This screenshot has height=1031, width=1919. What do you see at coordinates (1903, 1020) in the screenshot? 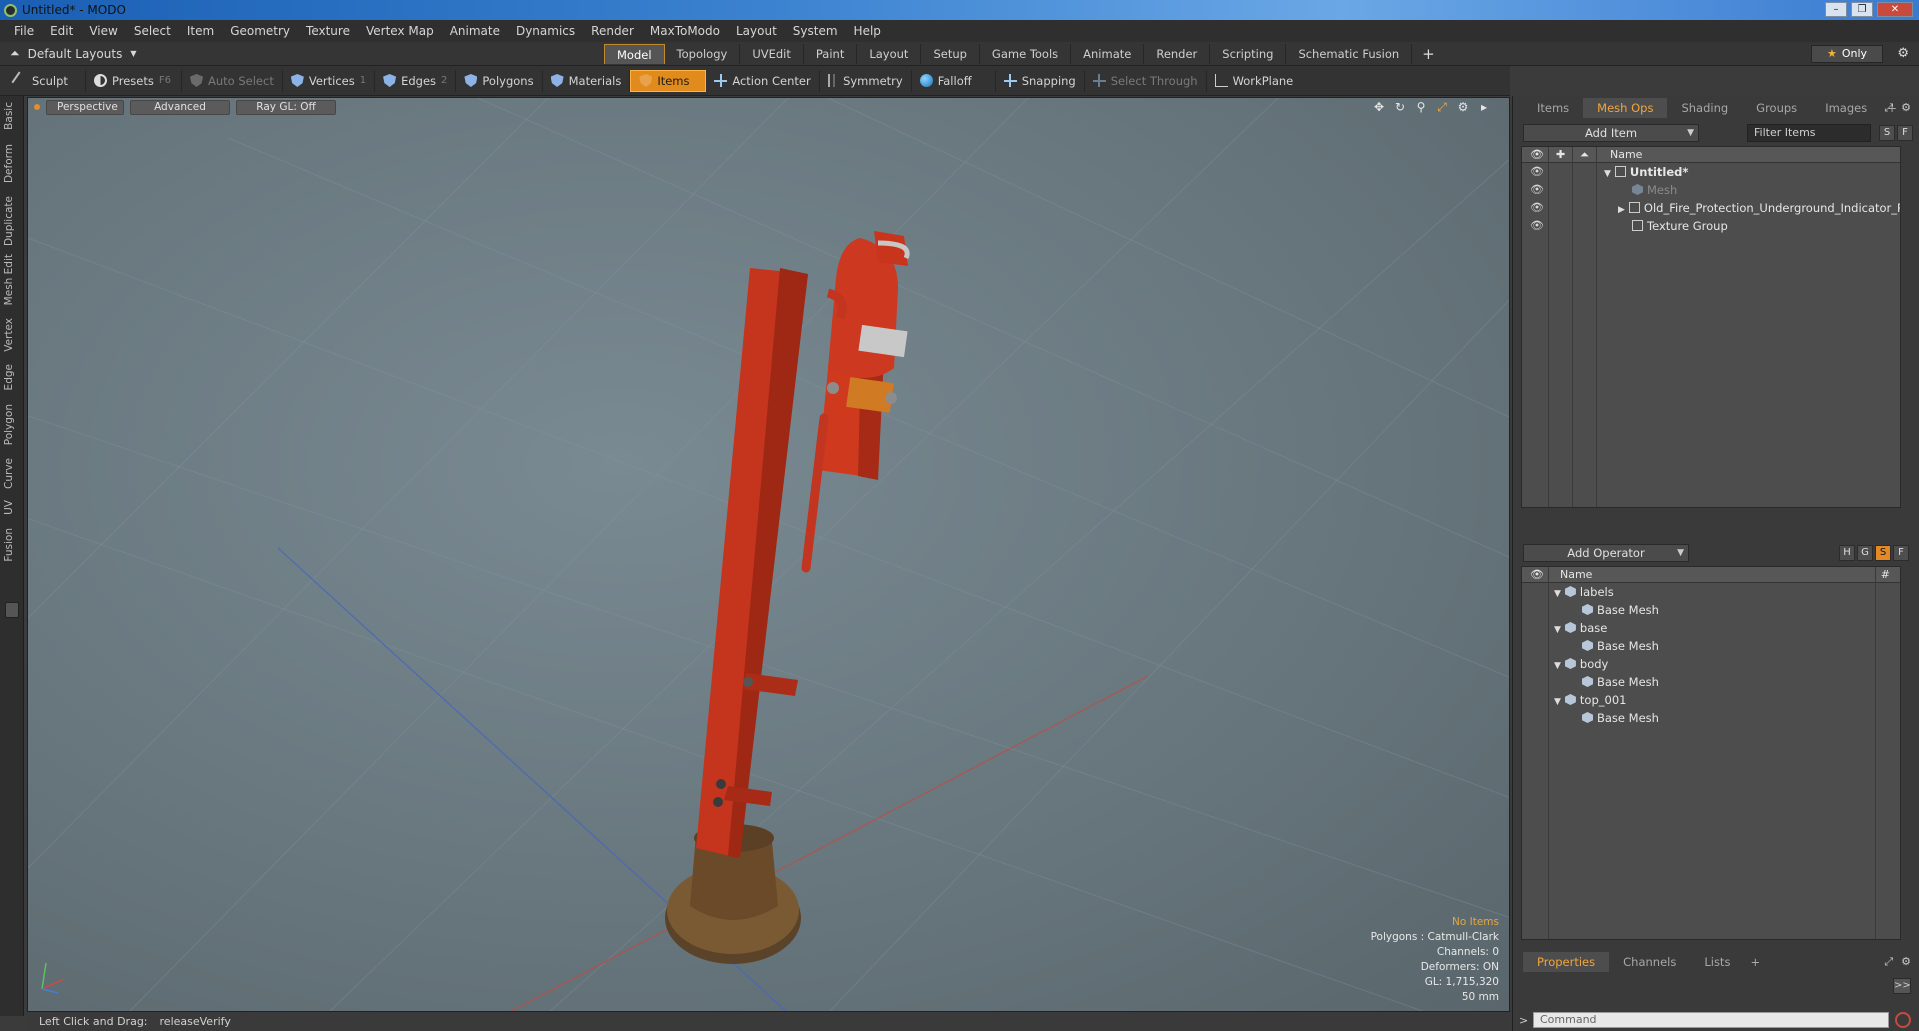
I see `record-icon` at bounding box center [1903, 1020].